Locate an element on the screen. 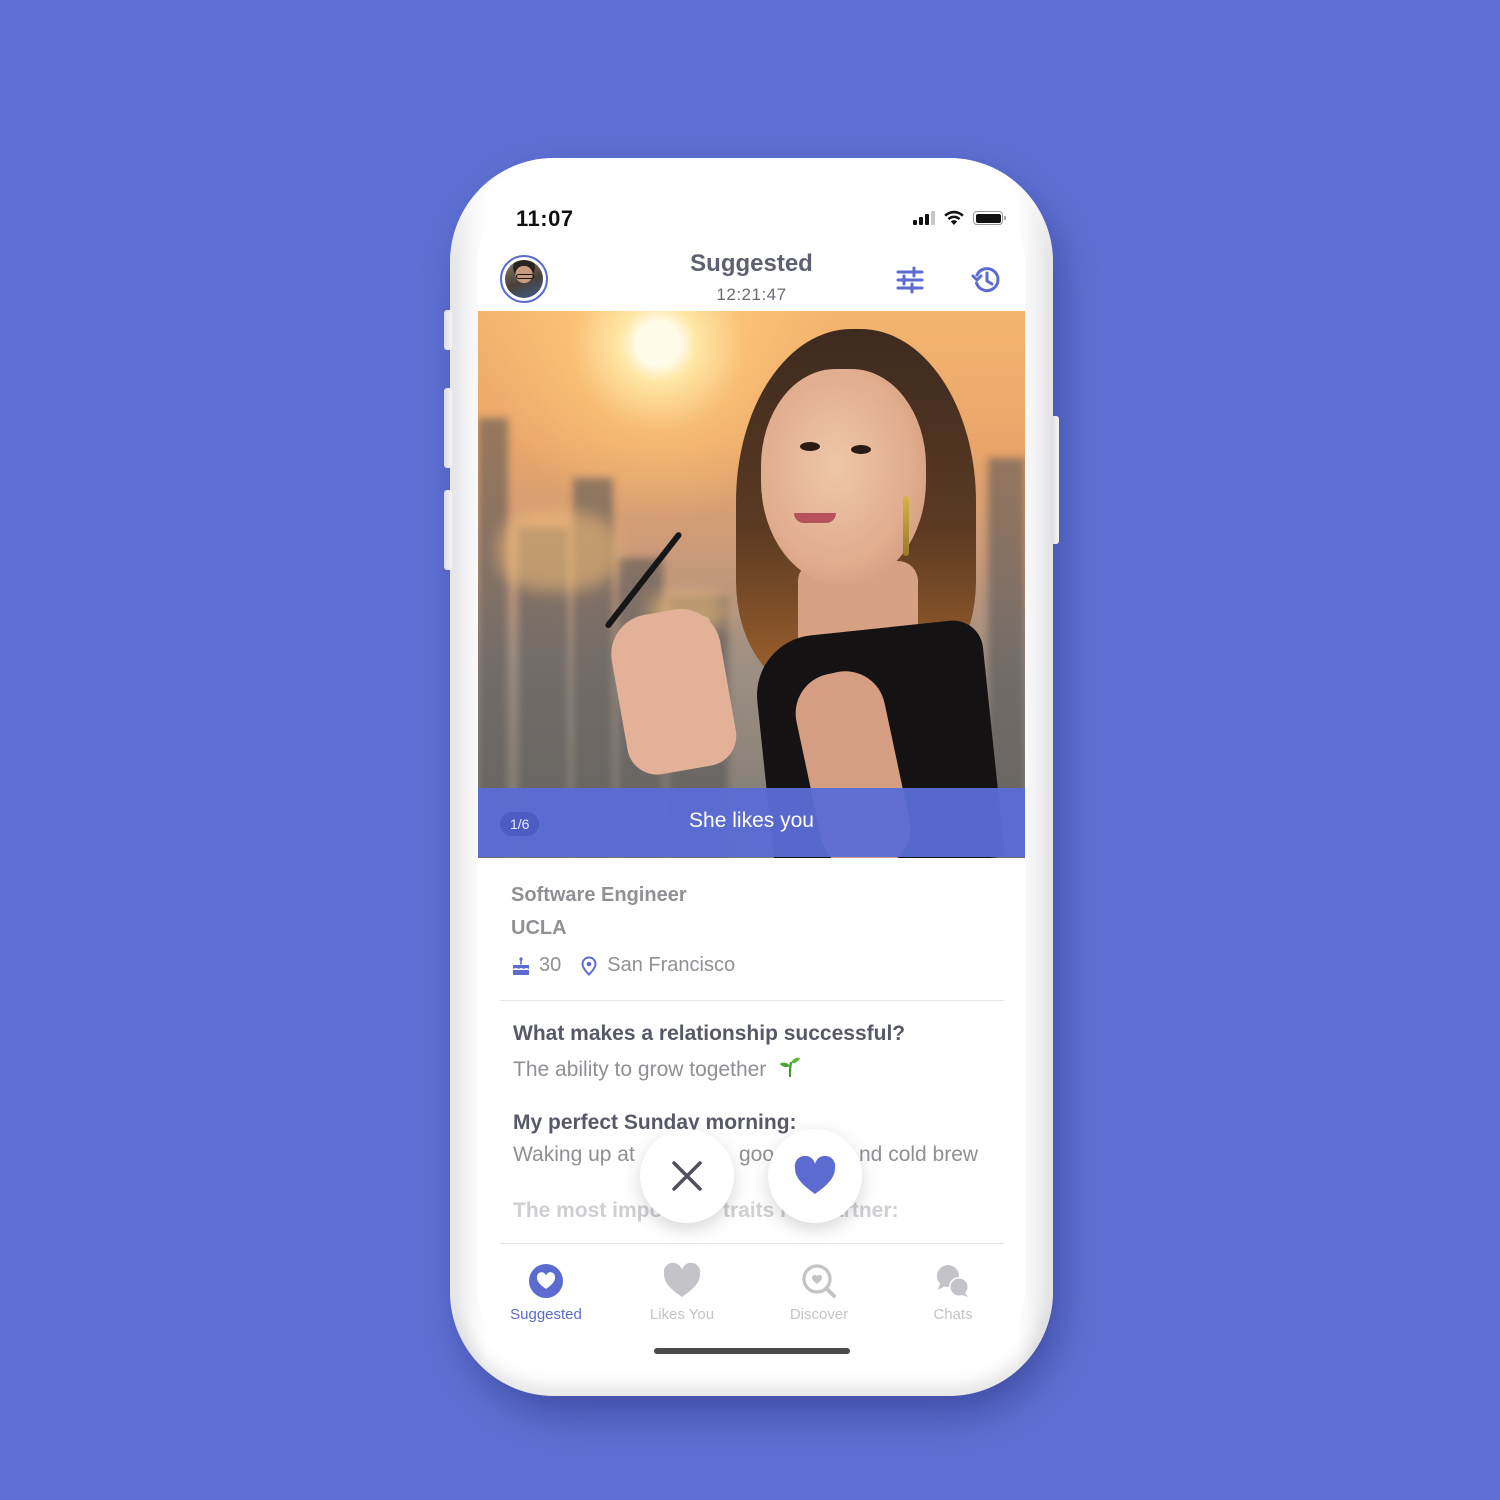 This screenshot has height=1500, width=1500. location-pin-icon is located at coordinates (589, 965).